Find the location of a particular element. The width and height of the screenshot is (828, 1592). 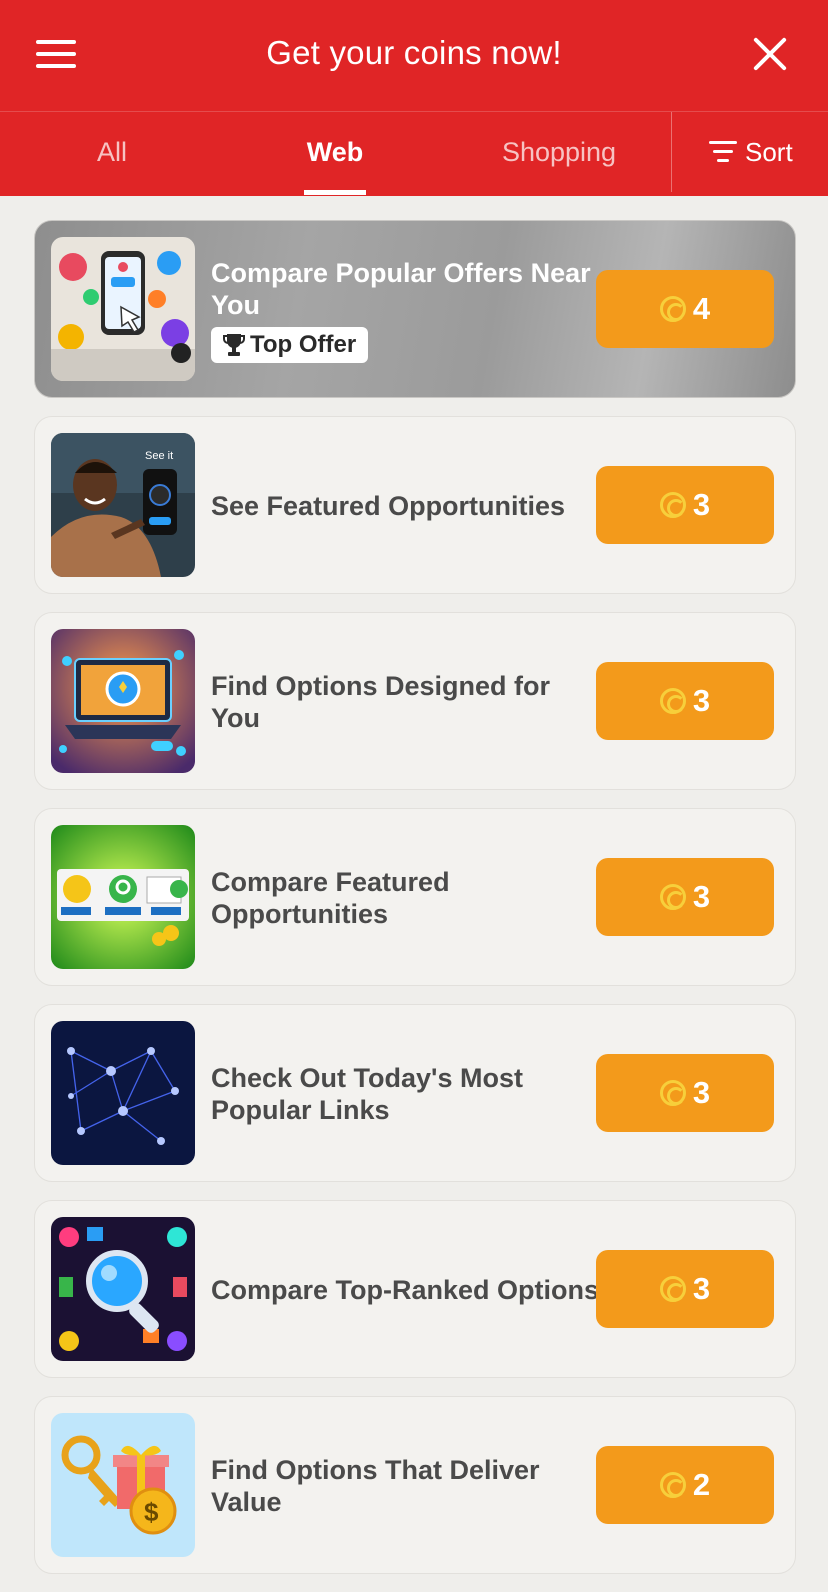

offer-thumbnail-key-gift-coin: $ is located at coordinates (123, 1485).